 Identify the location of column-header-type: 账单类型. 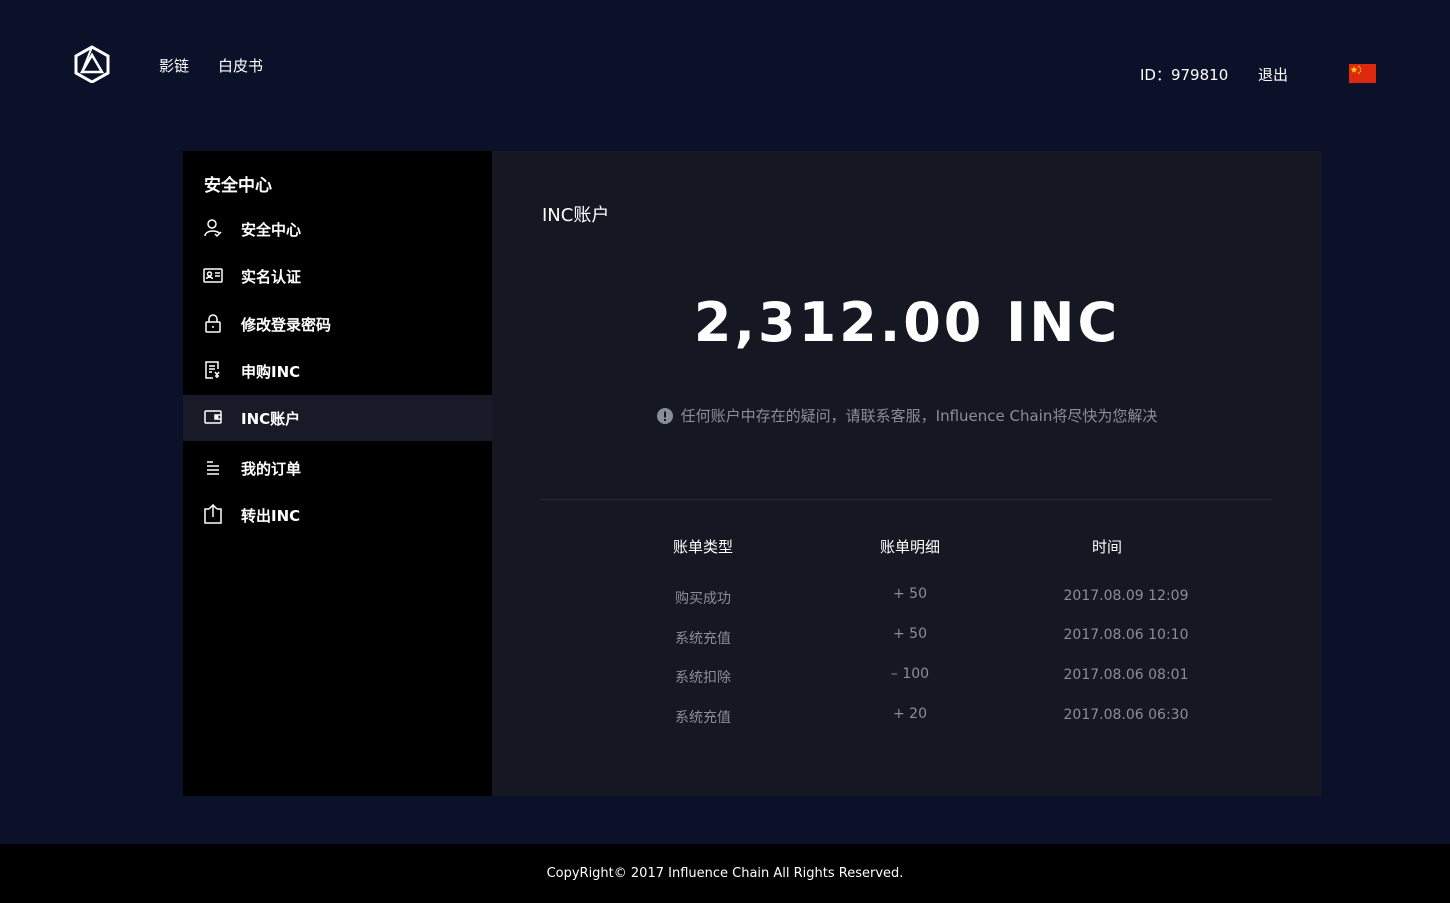
(702, 547).